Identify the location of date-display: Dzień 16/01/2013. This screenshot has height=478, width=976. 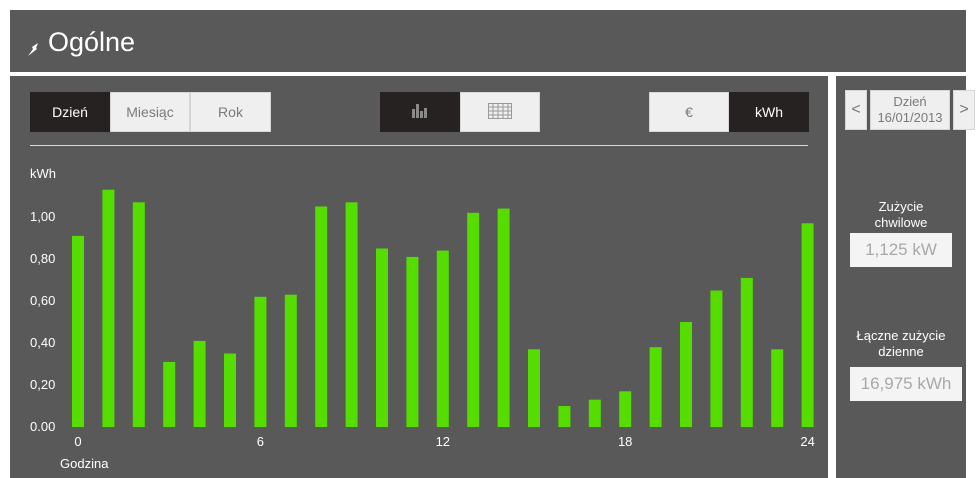
(910, 110).